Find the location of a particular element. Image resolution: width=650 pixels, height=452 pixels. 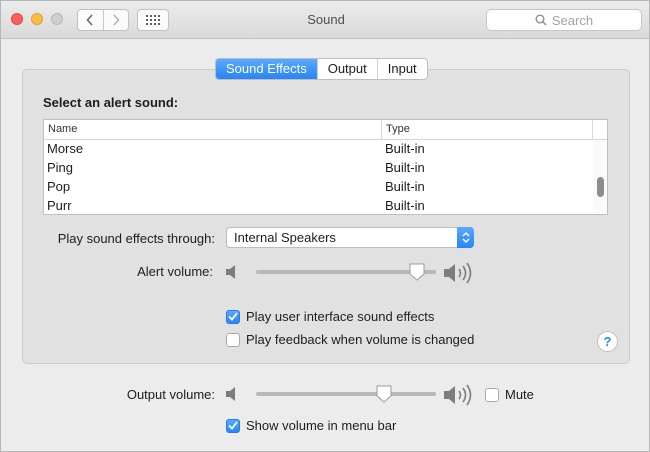

table-scrollbar-thumb is located at coordinates (600, 187).